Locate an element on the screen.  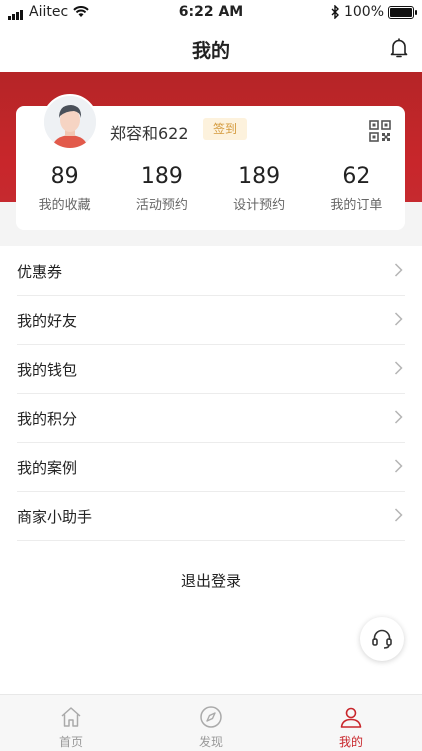
status-right: 100% is located at coordinates (374, 12).